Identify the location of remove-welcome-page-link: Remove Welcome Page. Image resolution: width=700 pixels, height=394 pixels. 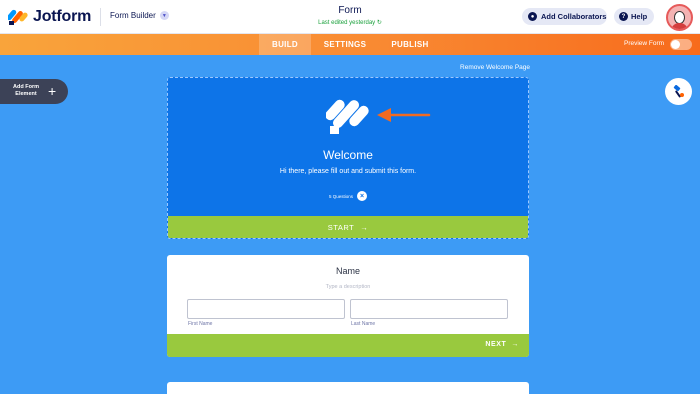
(485, 67).